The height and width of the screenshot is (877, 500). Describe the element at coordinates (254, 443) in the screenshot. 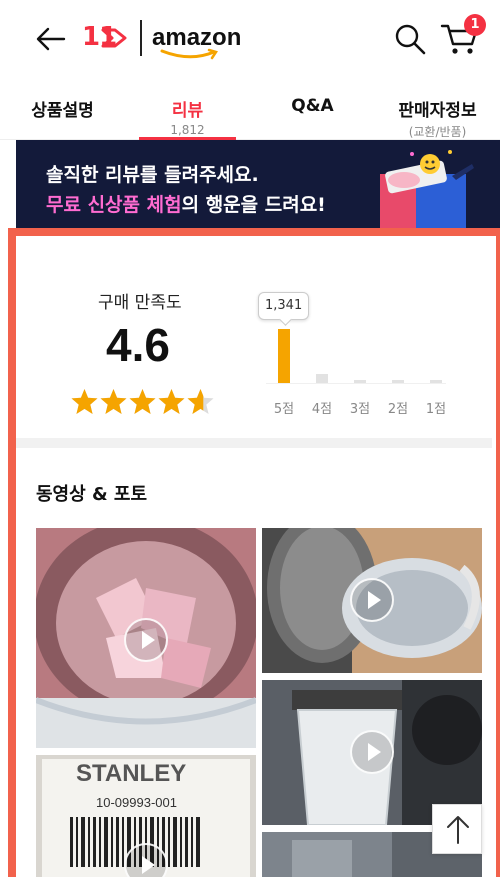

I see `section-divider` at that location.